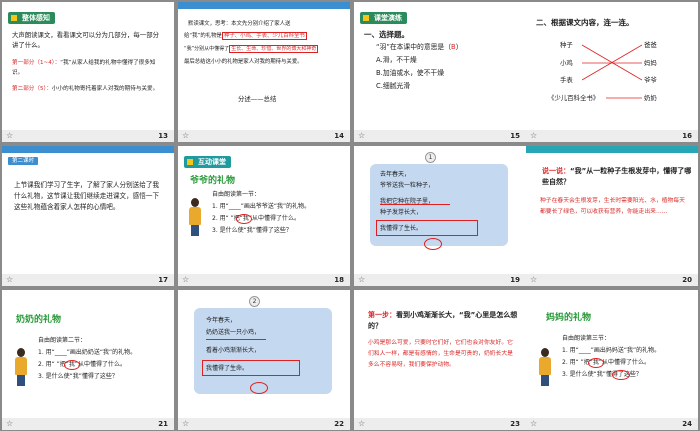  What do you see at coordinates (395, 174) in the screenshot?
I see `poem-line-1: 去年春天，` at bounding box center [395, 174].